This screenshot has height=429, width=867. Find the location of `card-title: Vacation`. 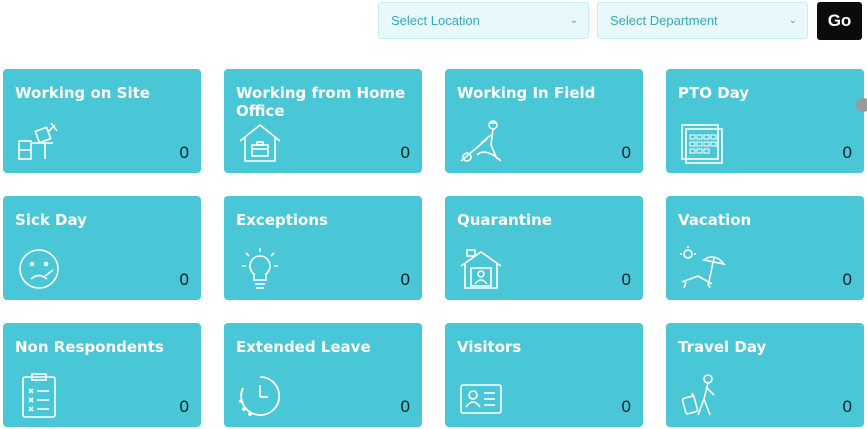

card-title: Vacation is located at coordinates (715, 220).